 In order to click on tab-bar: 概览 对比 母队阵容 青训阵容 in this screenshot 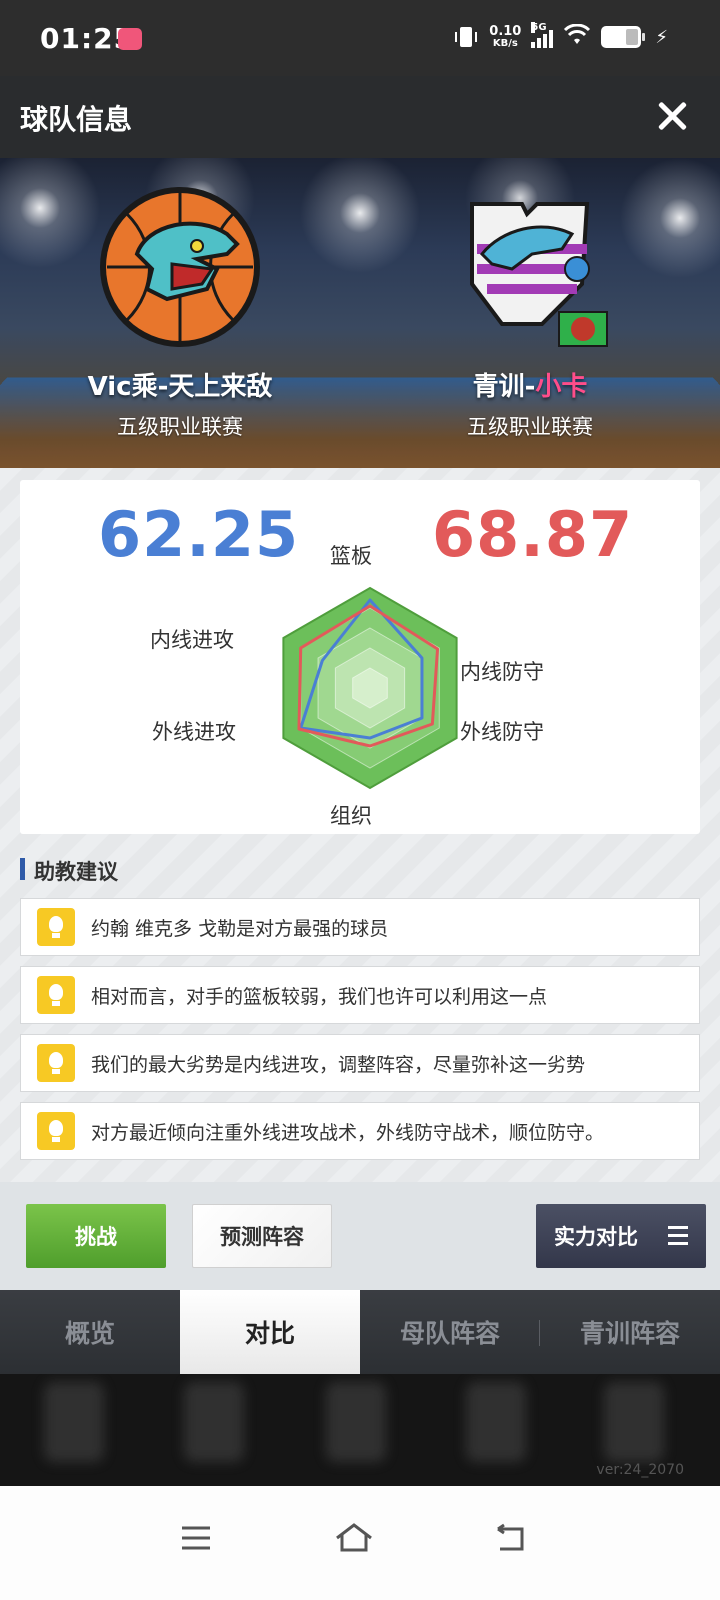, I will do `click(360, 1332)`.